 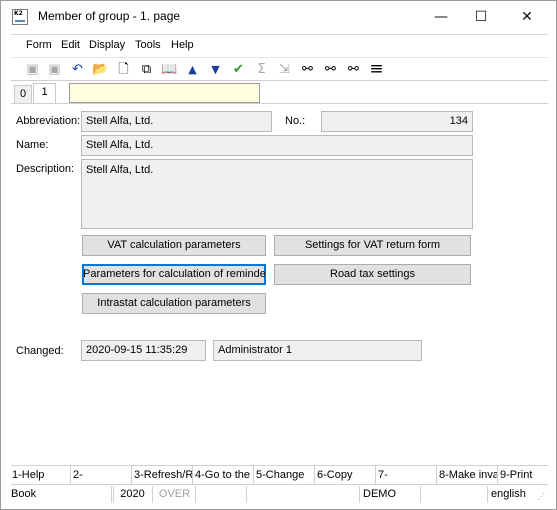 What do you see at coordinates (376, 69) in the screenshot?
I see `hamburger-menu-icon: ≡` at bounding box center [376, 69].